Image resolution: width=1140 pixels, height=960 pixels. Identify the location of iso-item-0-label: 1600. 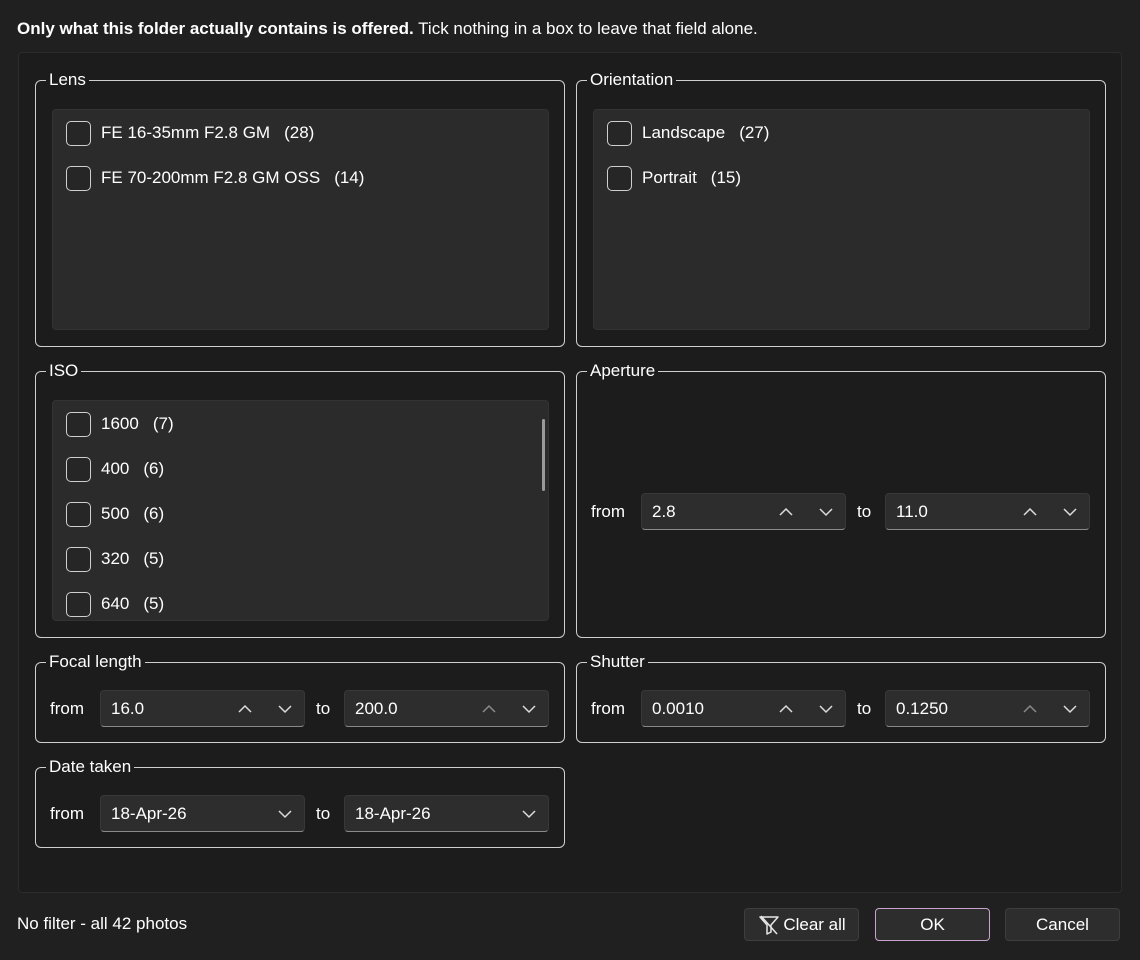
(120, 423).